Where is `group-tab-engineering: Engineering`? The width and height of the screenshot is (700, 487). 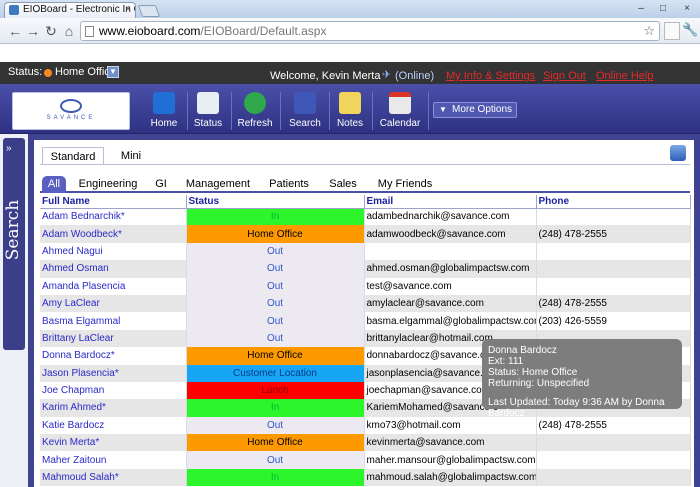 group-tab-engineering: Engineering is located at coordinates (108, 184).